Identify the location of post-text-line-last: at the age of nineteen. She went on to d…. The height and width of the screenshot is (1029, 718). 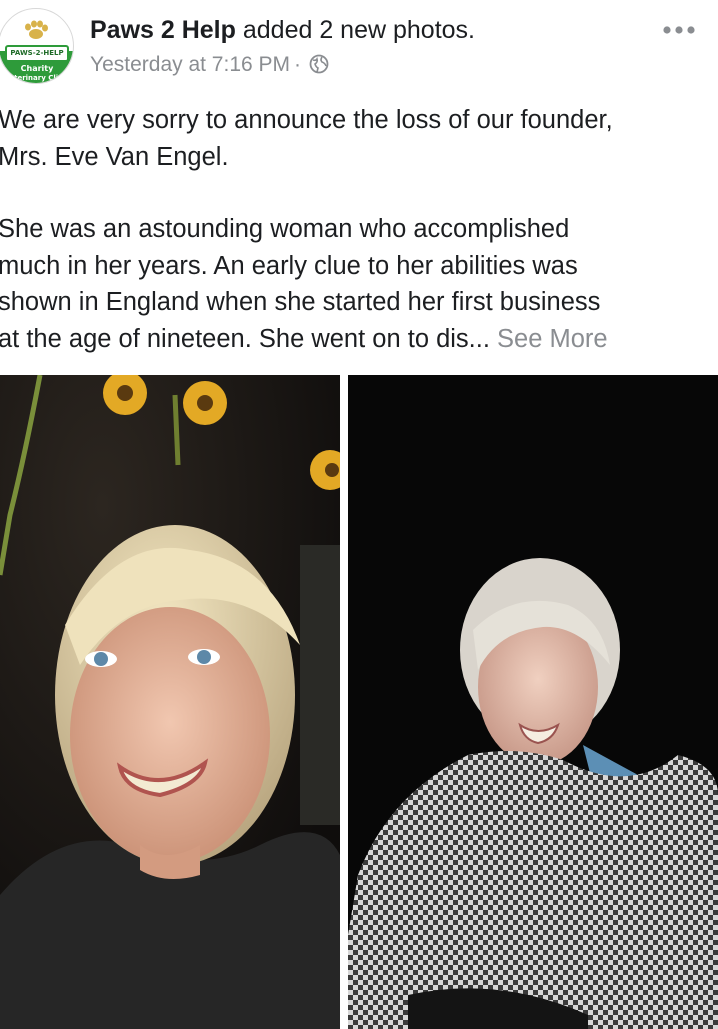
(355, 339).